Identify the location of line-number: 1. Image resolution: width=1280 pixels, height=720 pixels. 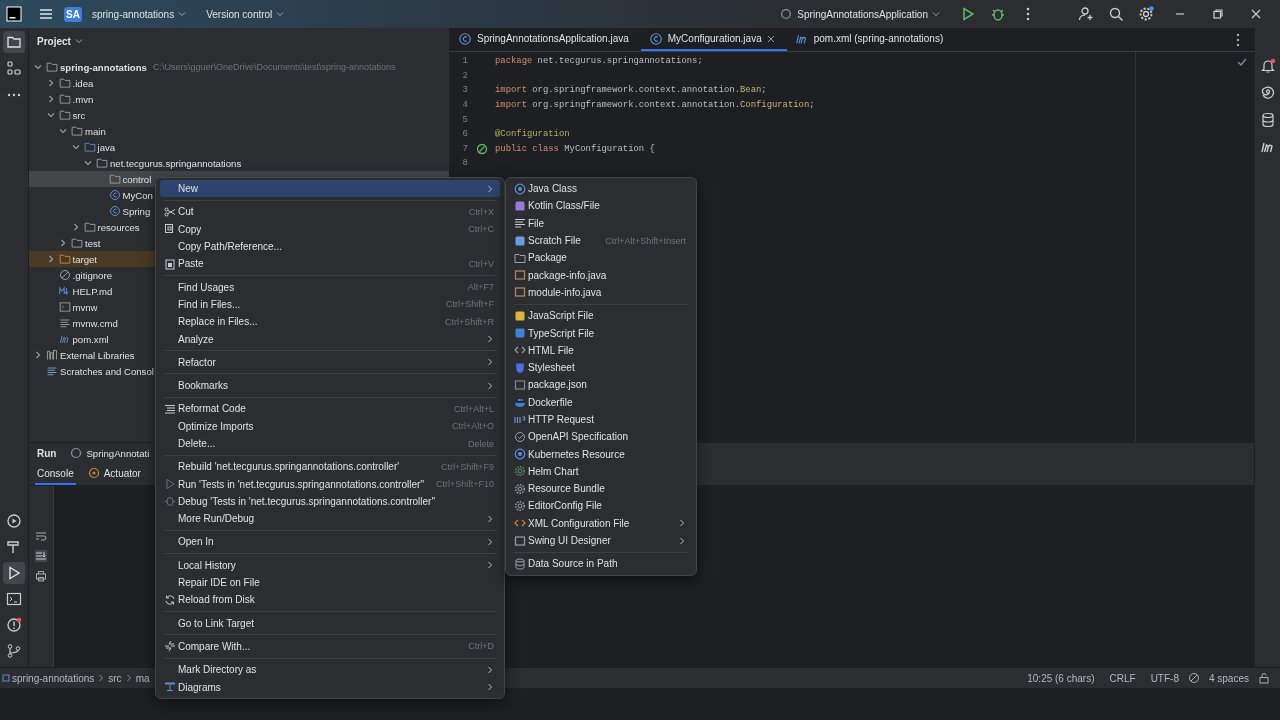
(464, 61).